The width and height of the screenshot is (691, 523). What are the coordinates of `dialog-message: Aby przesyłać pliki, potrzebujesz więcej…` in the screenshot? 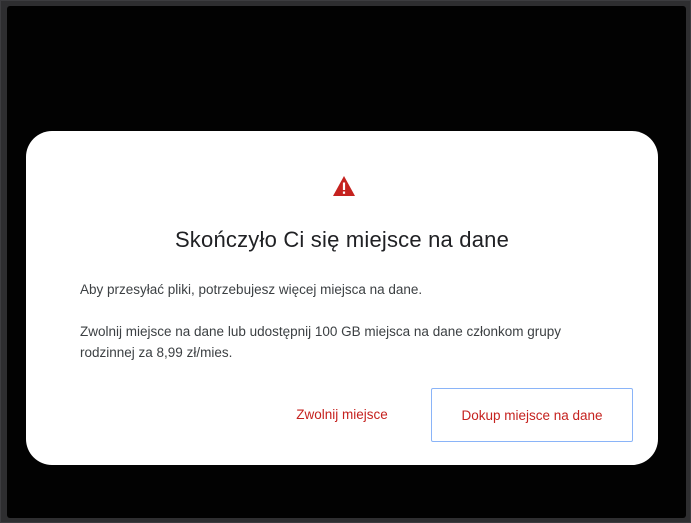 It's located at (251, 289).